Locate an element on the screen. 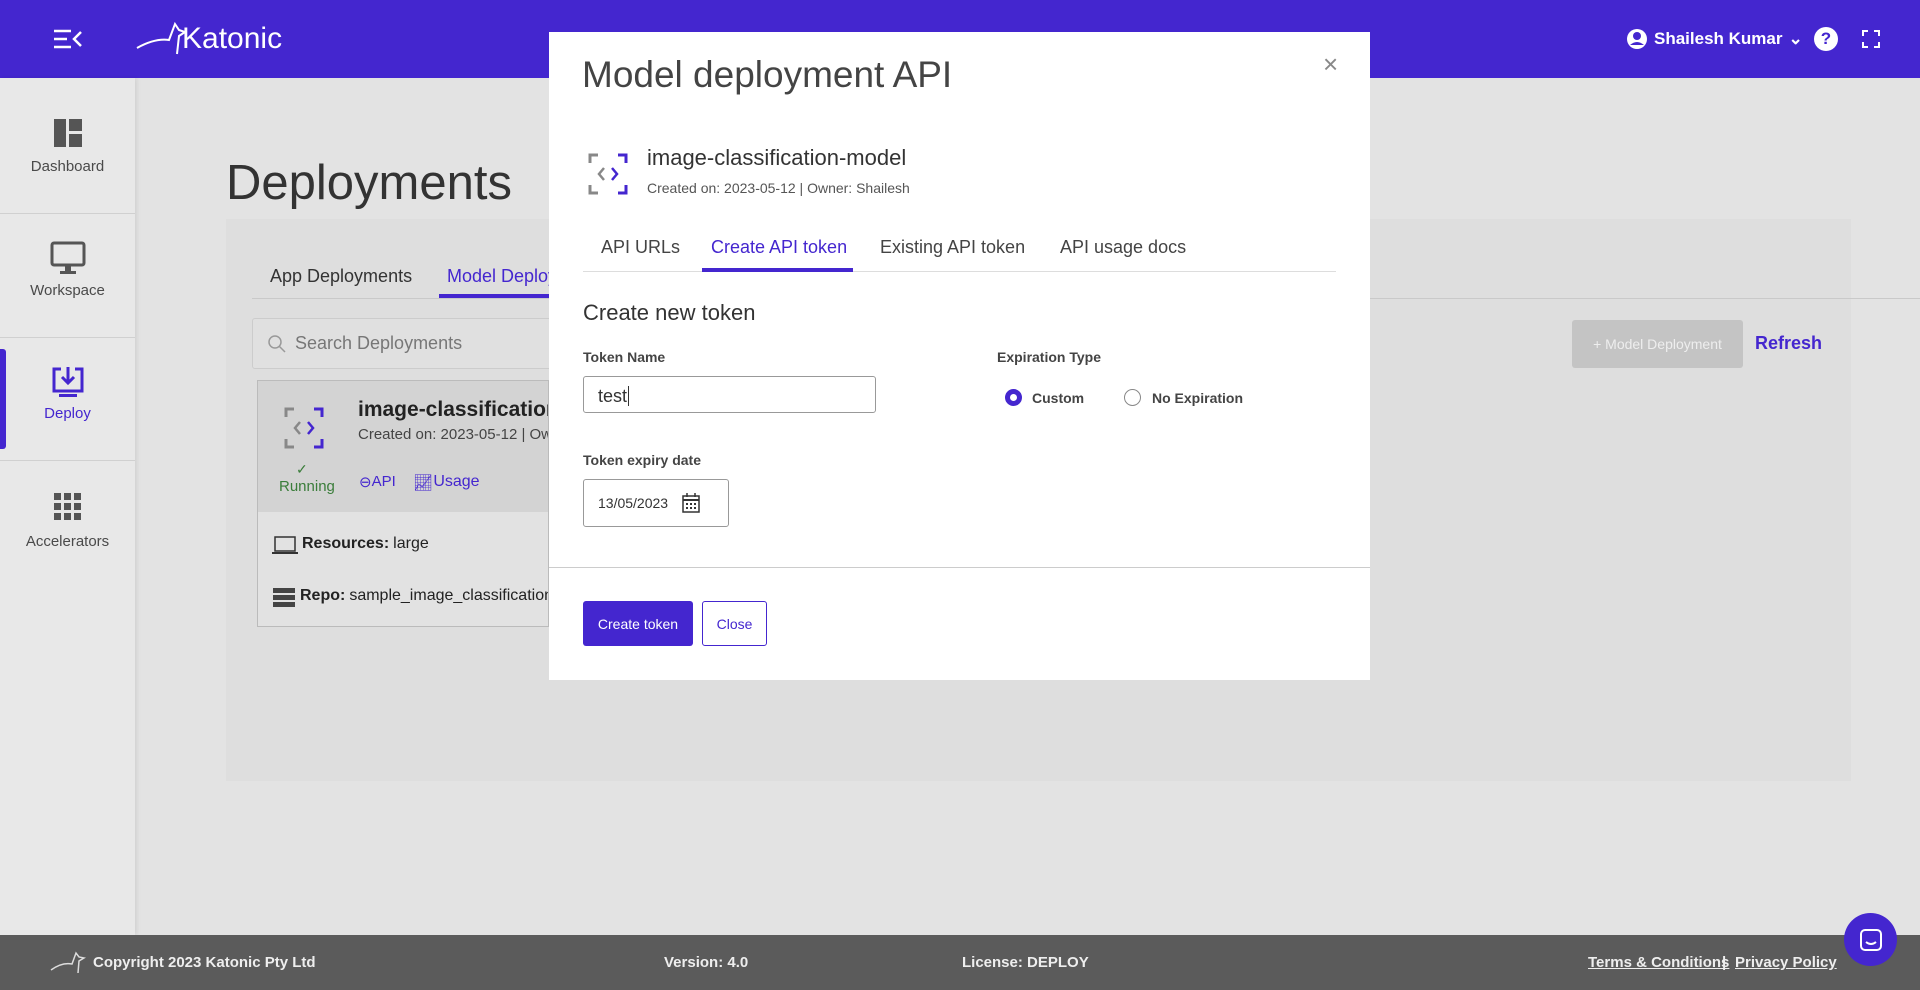 The width and height of the screenshot is (1920, 990). chat-icon is located at coordinates (1870, 939).